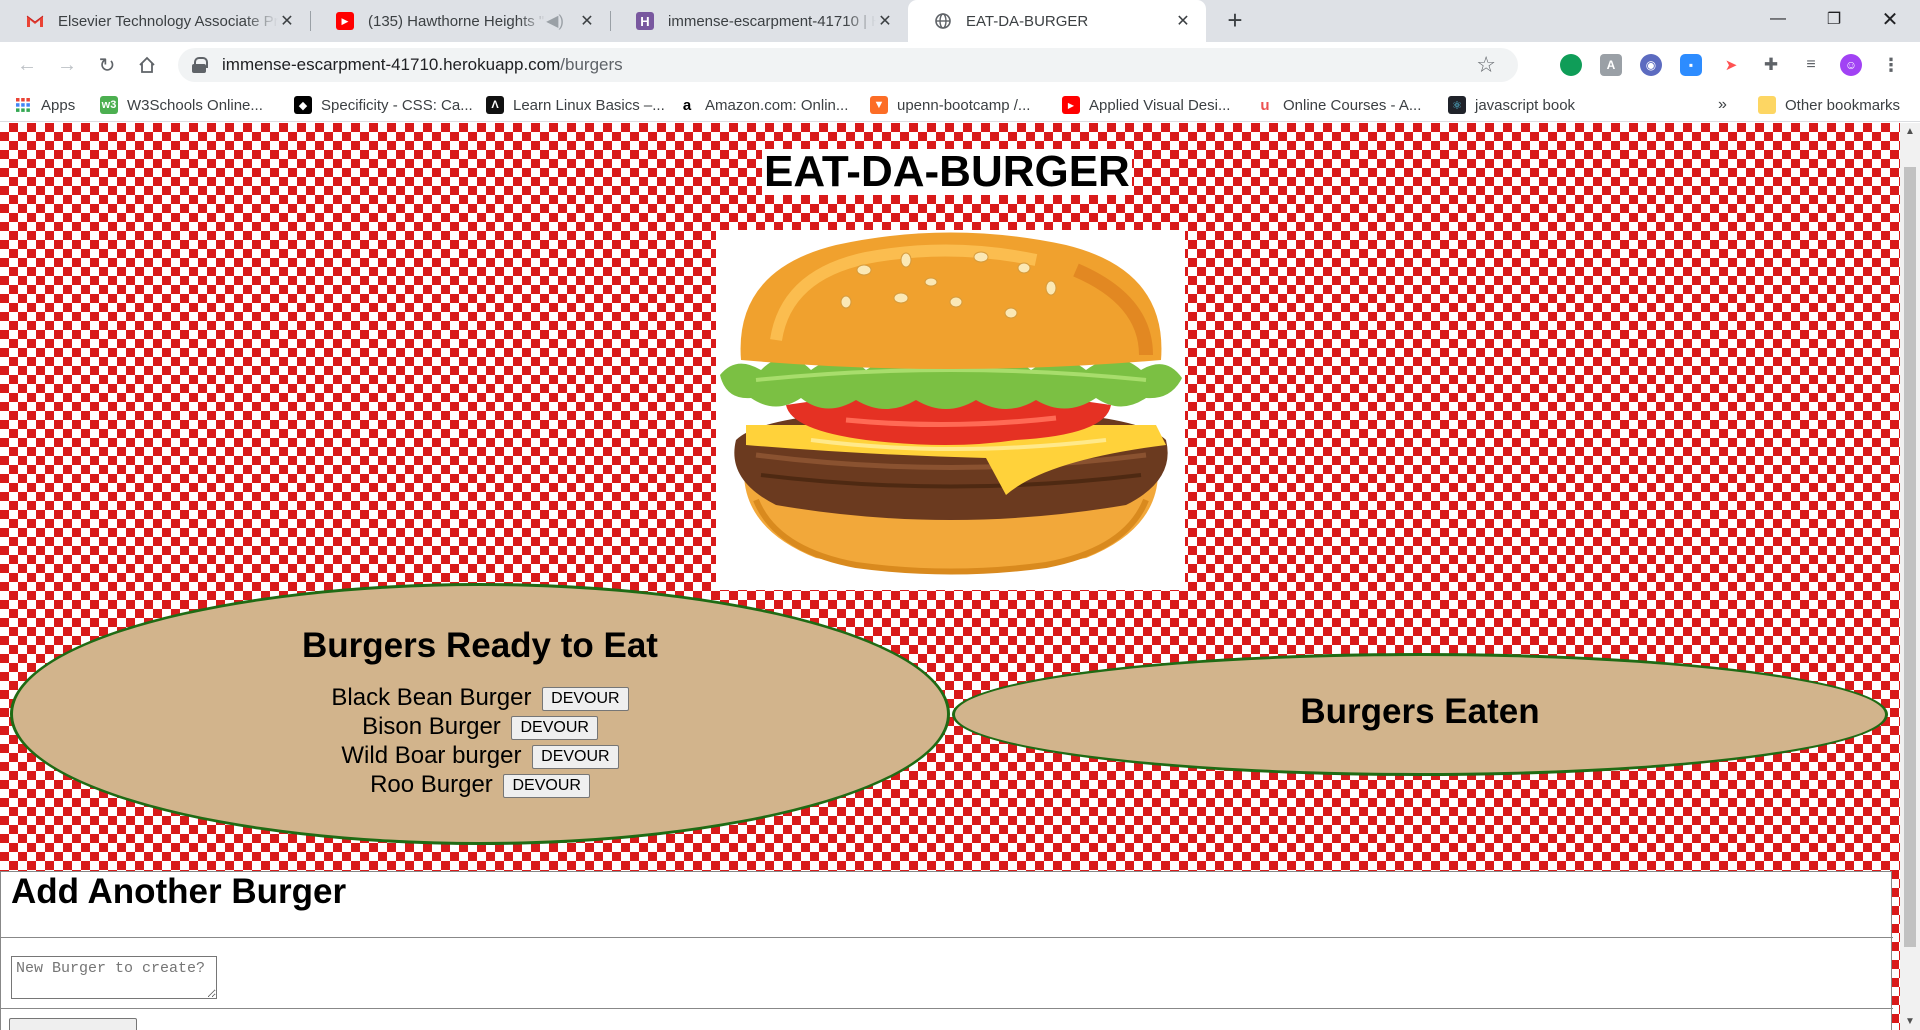 This screenshot has height=1030, width=1920. I want to click on zoom-extension-icon: ▪, so click(1691, 65).